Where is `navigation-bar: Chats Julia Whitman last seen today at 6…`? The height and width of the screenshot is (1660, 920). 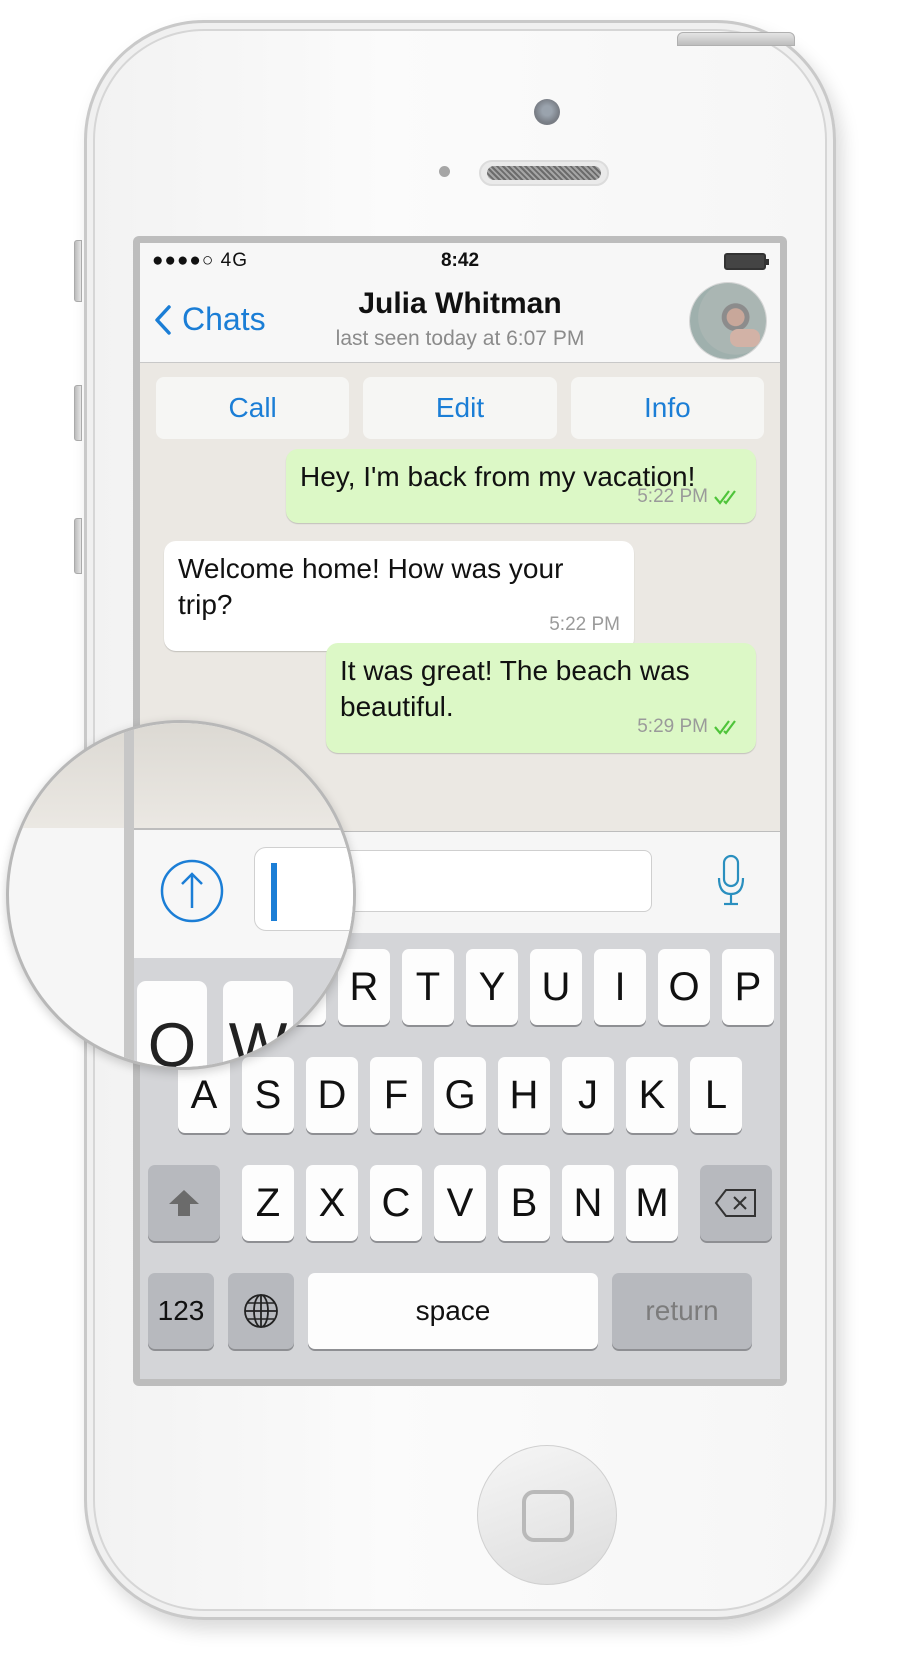 navigation-bar: Chats Julia Whitman last seen today at 6… is located at coordinates (460, 321).